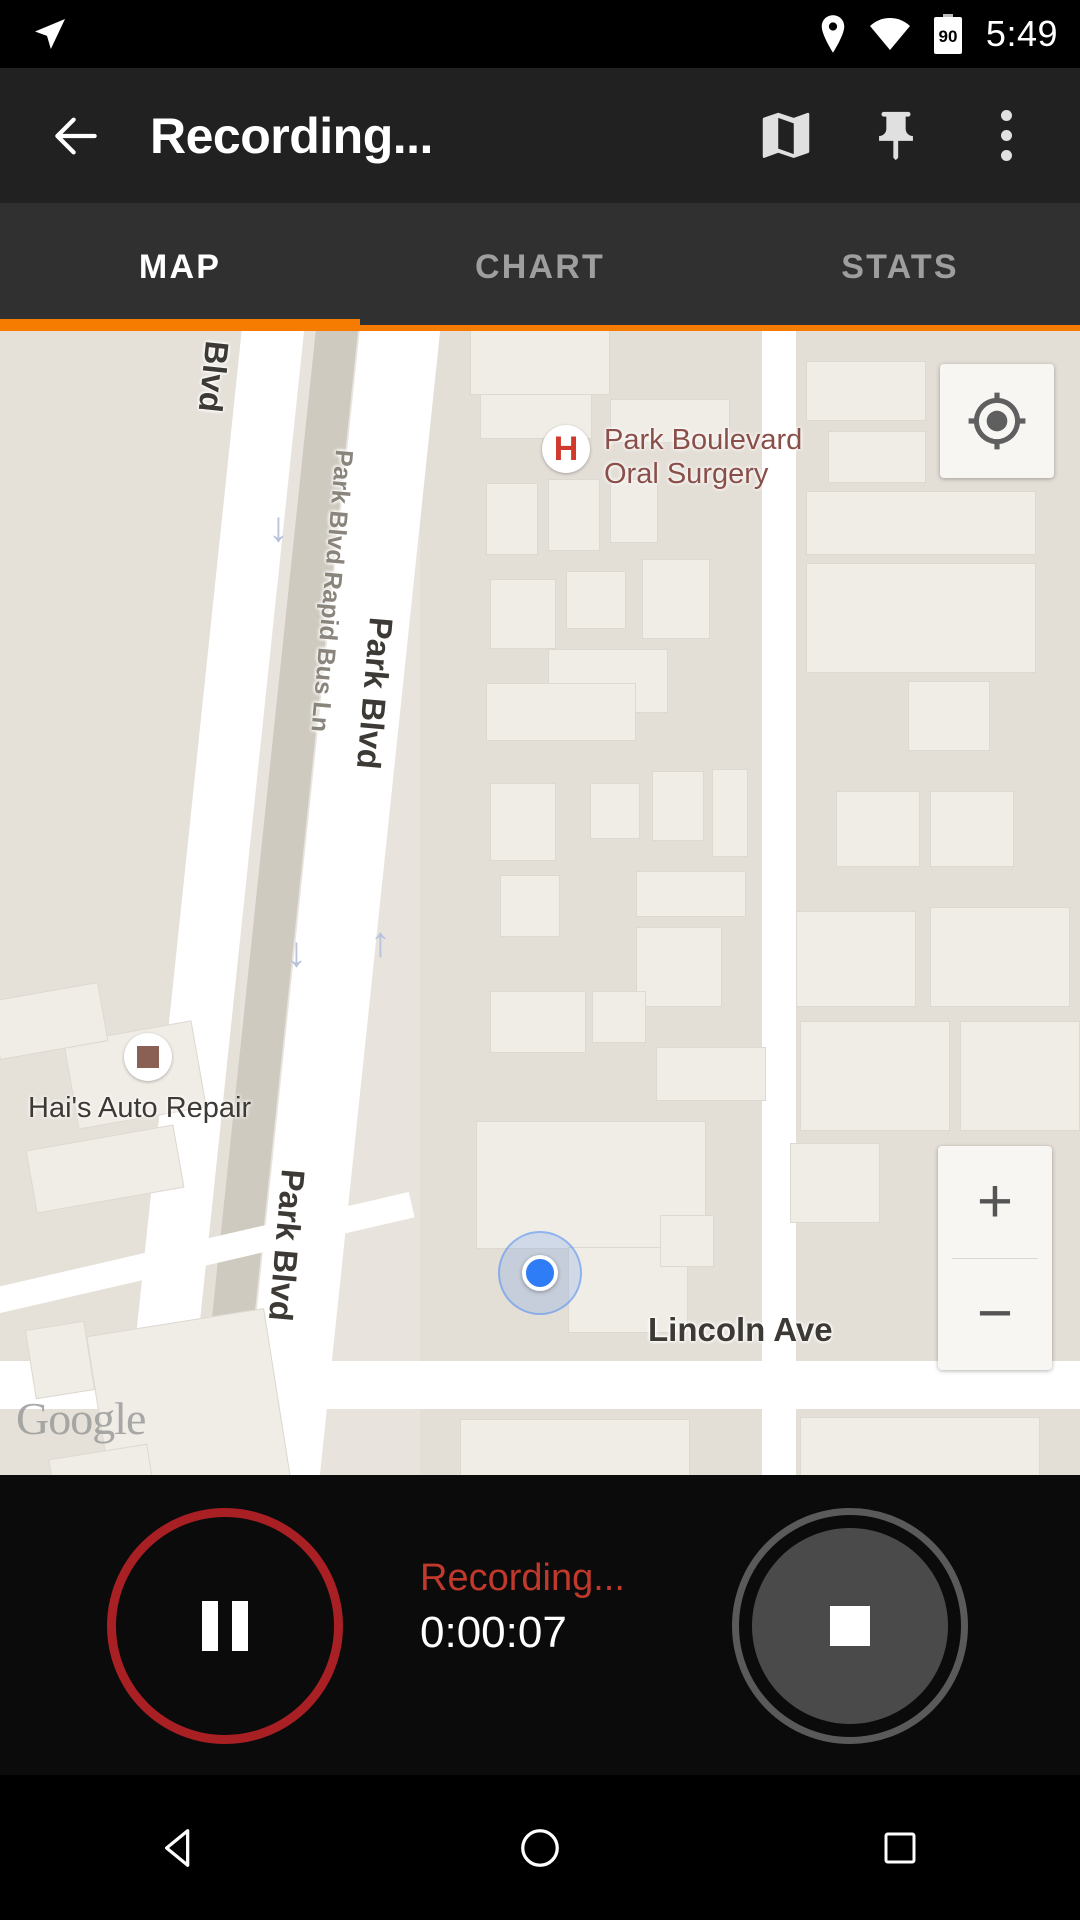 The image size is (1080, 1920). I want to click on overflow-menu-button, so click(1006, 136).